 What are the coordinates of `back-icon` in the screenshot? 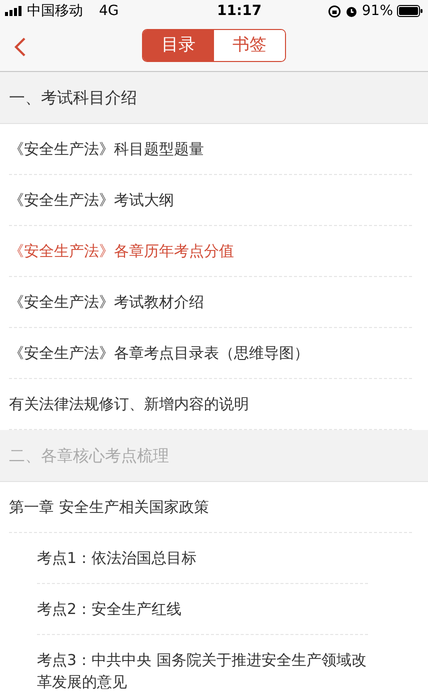 It's located at (20, 46).